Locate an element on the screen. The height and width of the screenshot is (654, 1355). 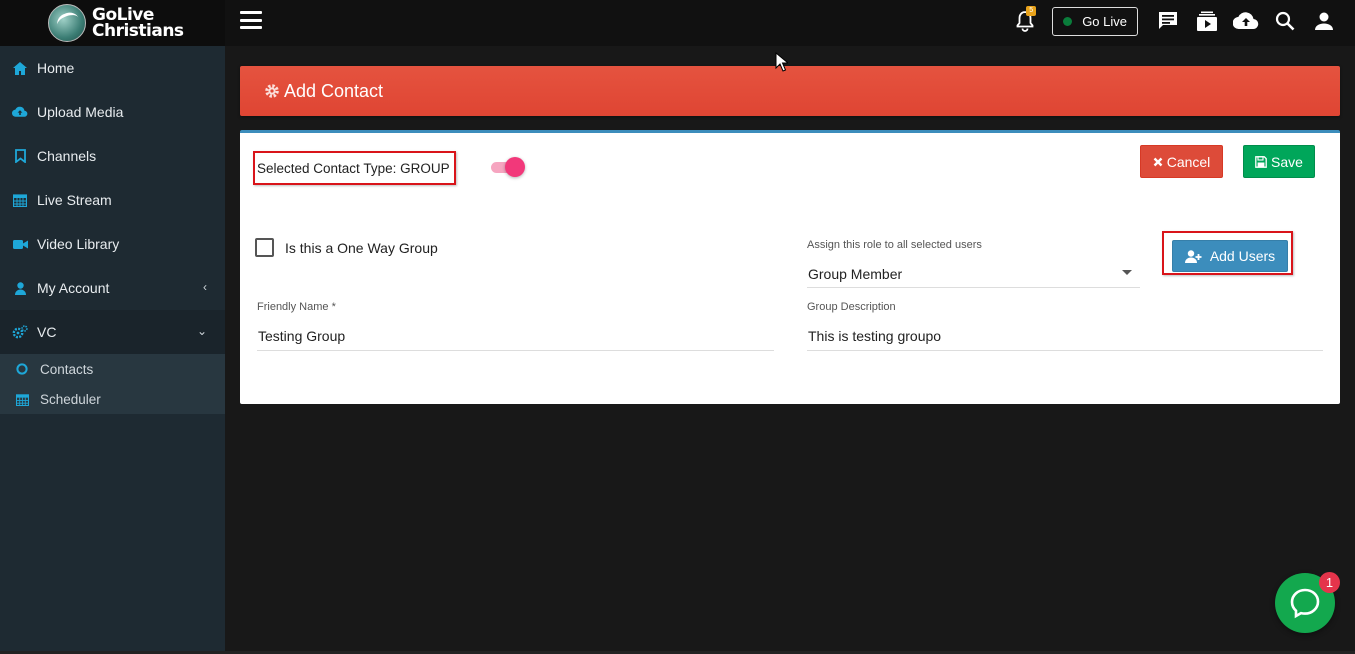
media-library-icon is located at coordinates (1206, 21).